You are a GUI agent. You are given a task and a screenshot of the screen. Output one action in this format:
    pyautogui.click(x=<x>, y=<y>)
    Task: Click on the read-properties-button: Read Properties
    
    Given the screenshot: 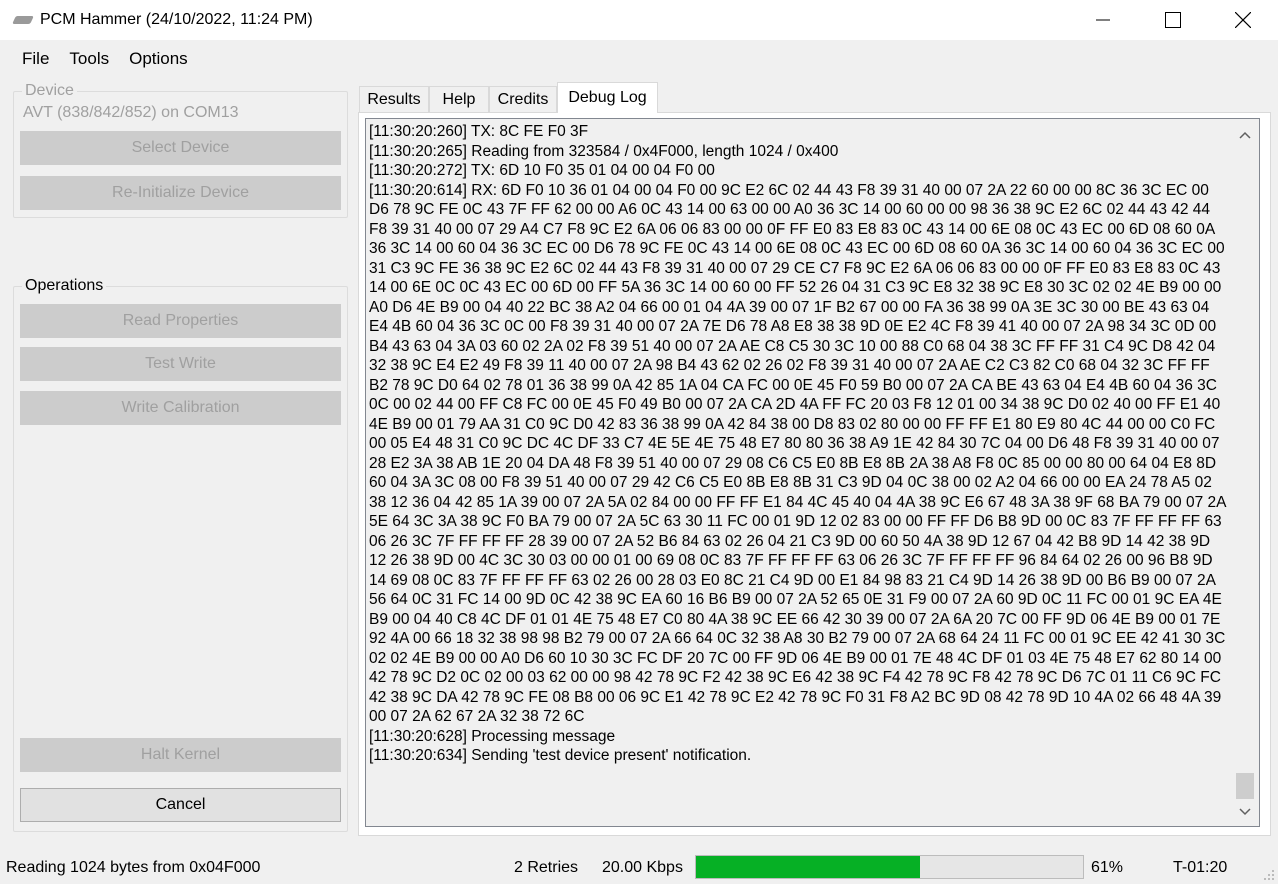 What is the action you would take?
    pyautogui.click(x=180, y=321)
    